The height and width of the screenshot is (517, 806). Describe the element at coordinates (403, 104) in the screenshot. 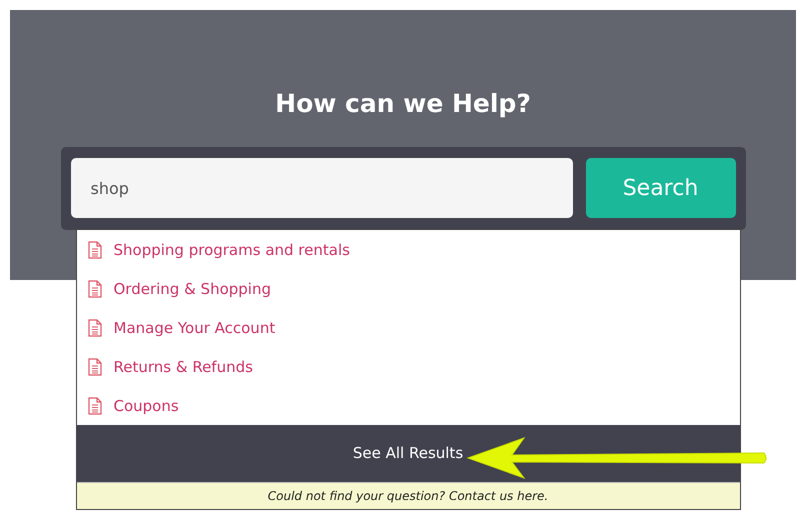

I see `page-heading: How can we Help?` at that location.